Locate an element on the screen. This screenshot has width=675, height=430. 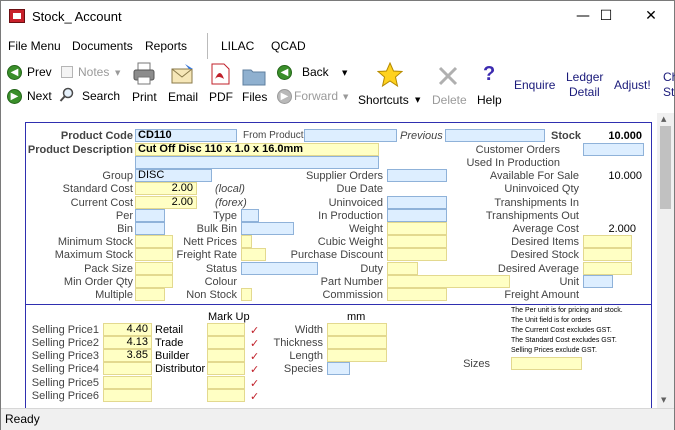
standard-cost-label: Standard Cost is located at coordinates (97, 189).